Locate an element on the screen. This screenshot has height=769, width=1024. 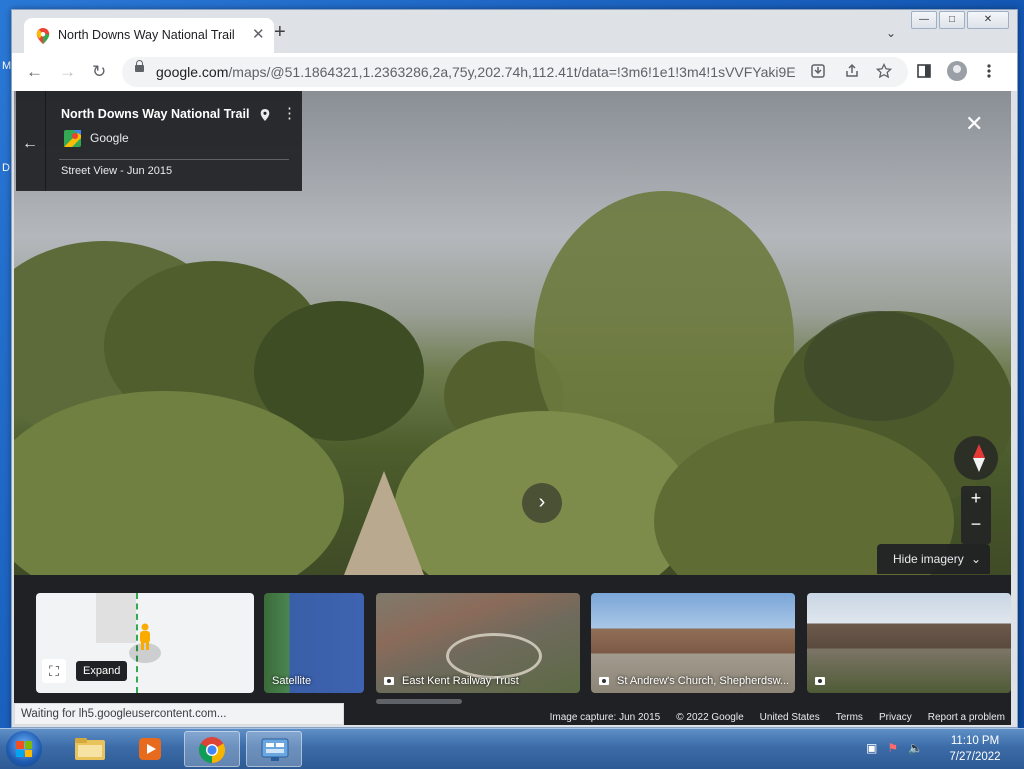
chrome-icon is located at coordinates (212, 750).